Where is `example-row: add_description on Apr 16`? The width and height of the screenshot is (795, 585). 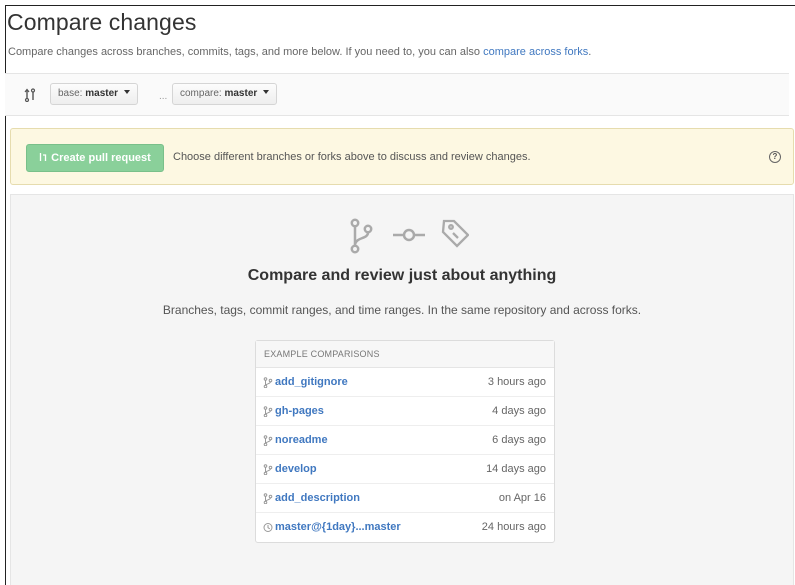 example-row: add_description on Apr 16 is located at coordinates (405, 498).